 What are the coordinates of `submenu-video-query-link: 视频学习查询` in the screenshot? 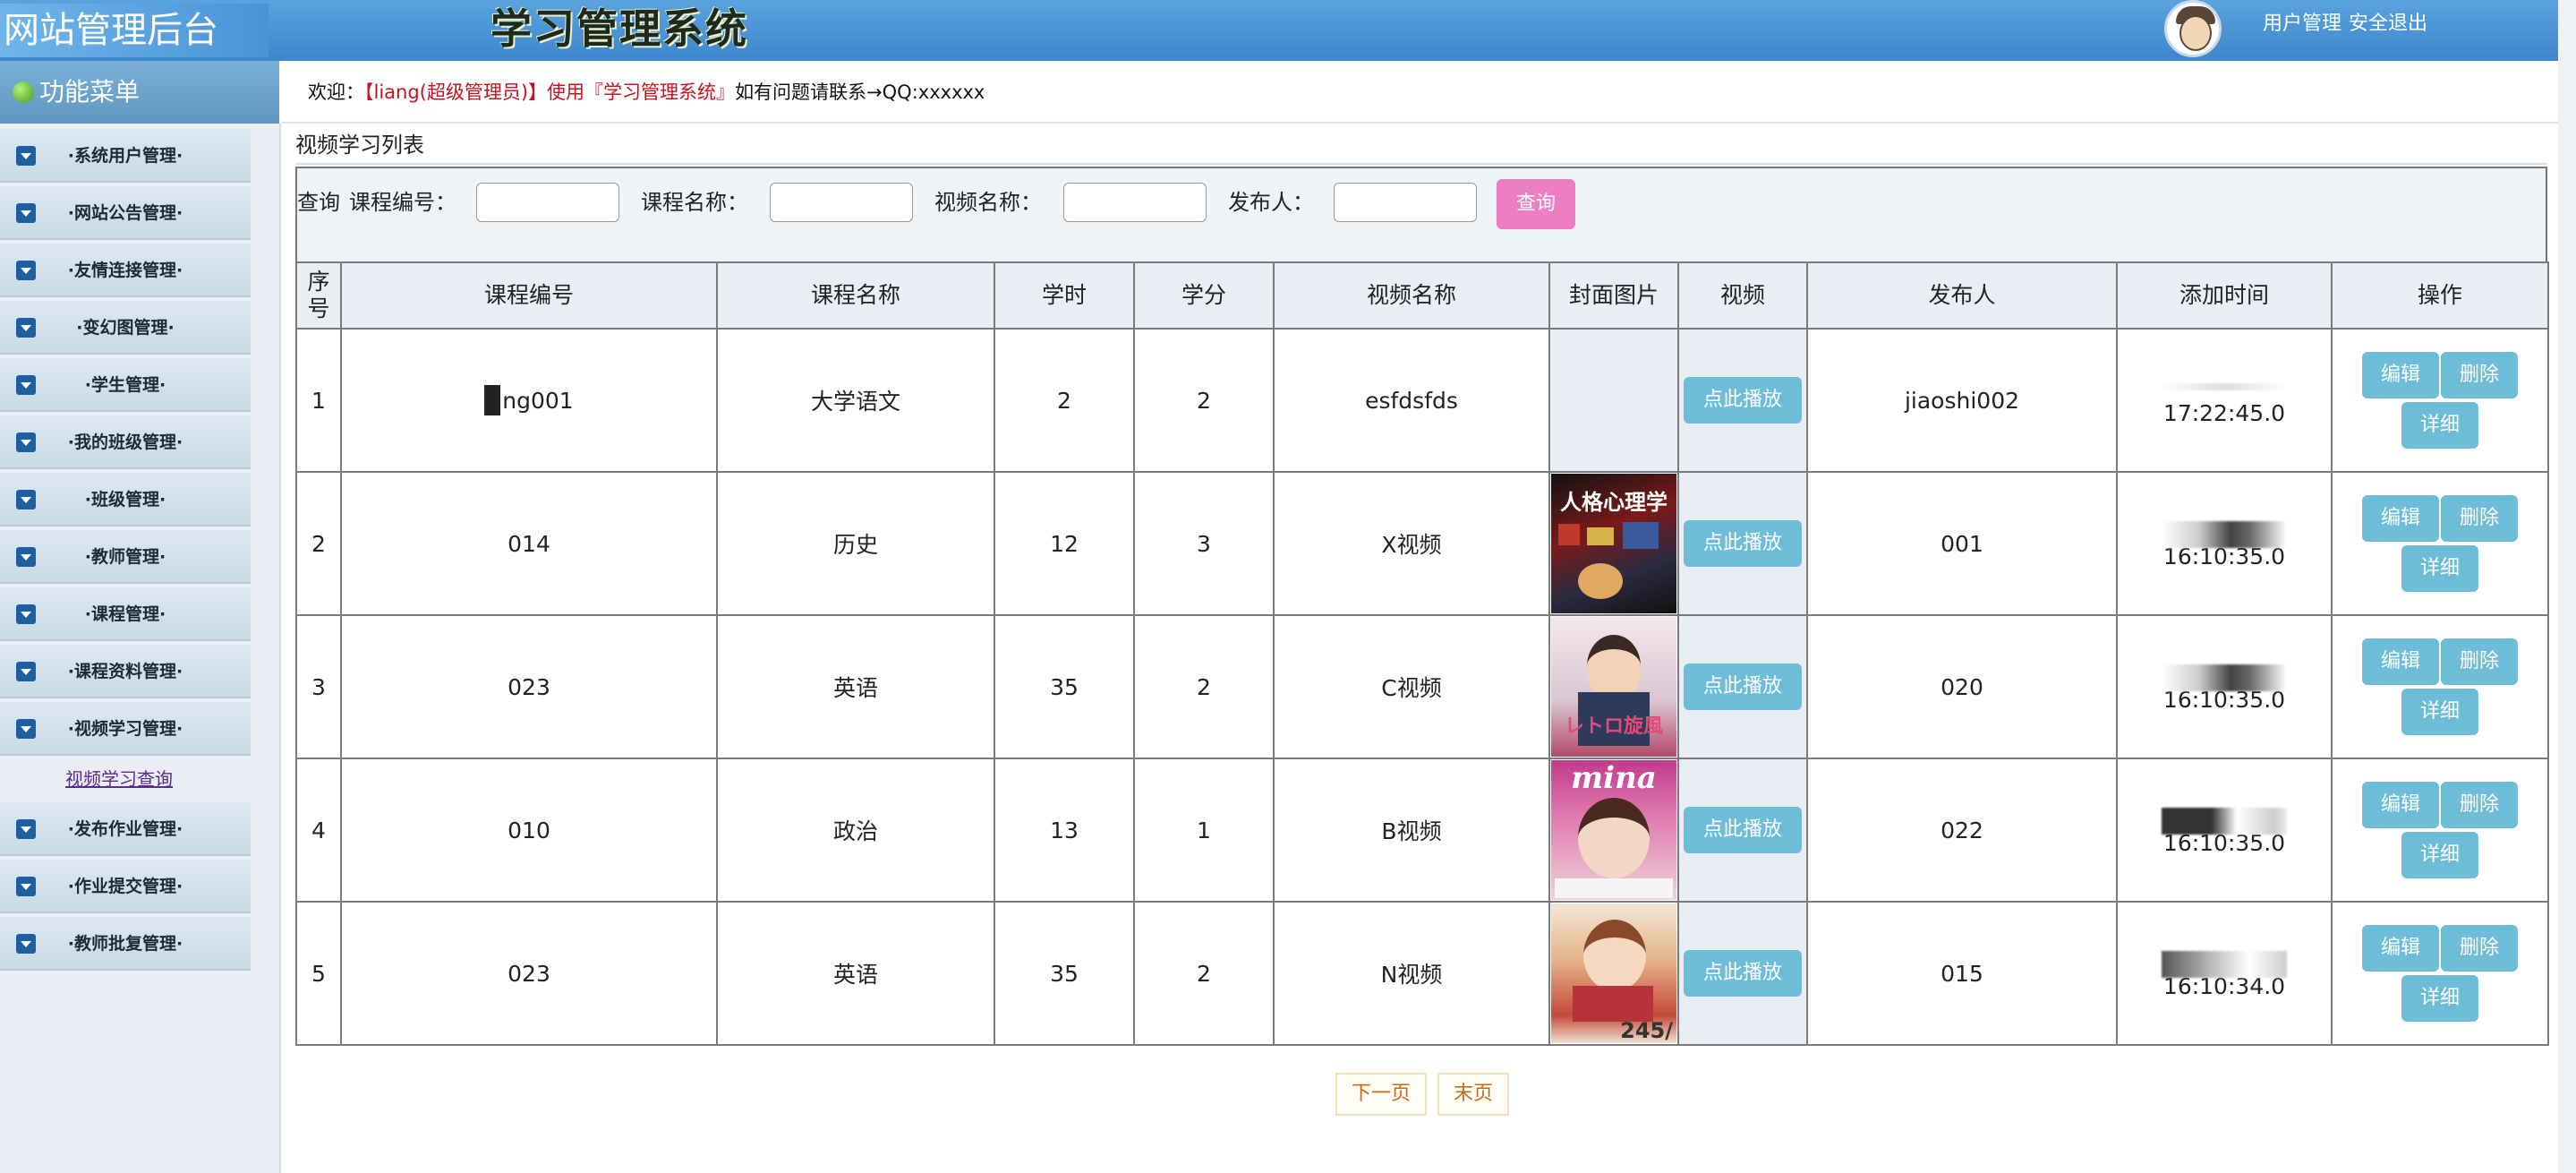 It's located at (119, 778).